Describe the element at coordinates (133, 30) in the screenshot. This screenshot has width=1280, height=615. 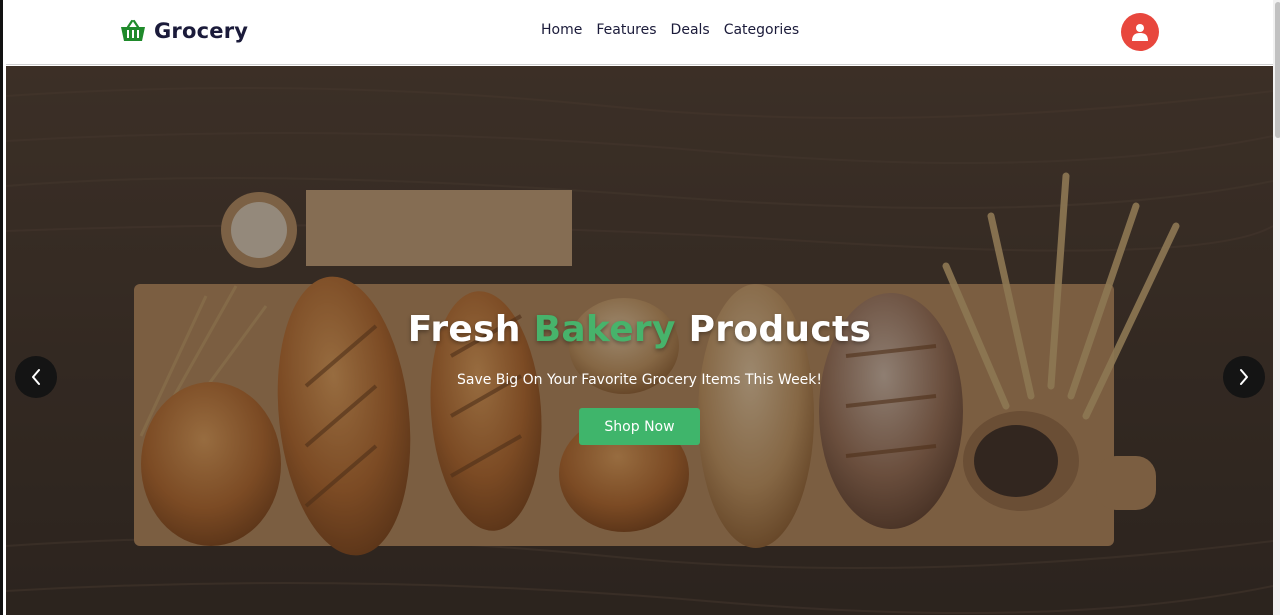
I see `basket-icon` at that location.